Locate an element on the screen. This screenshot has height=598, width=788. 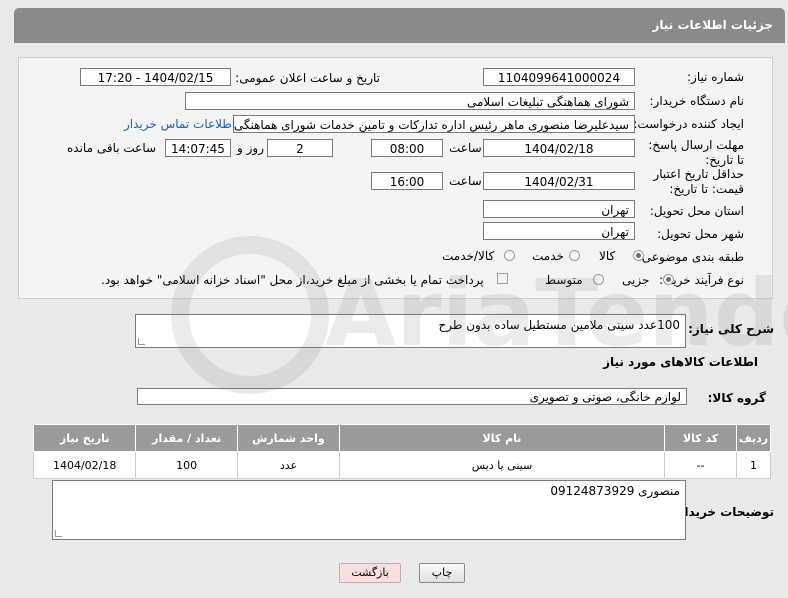
col-row-number: ردیف is located at coordinates (753, 438).